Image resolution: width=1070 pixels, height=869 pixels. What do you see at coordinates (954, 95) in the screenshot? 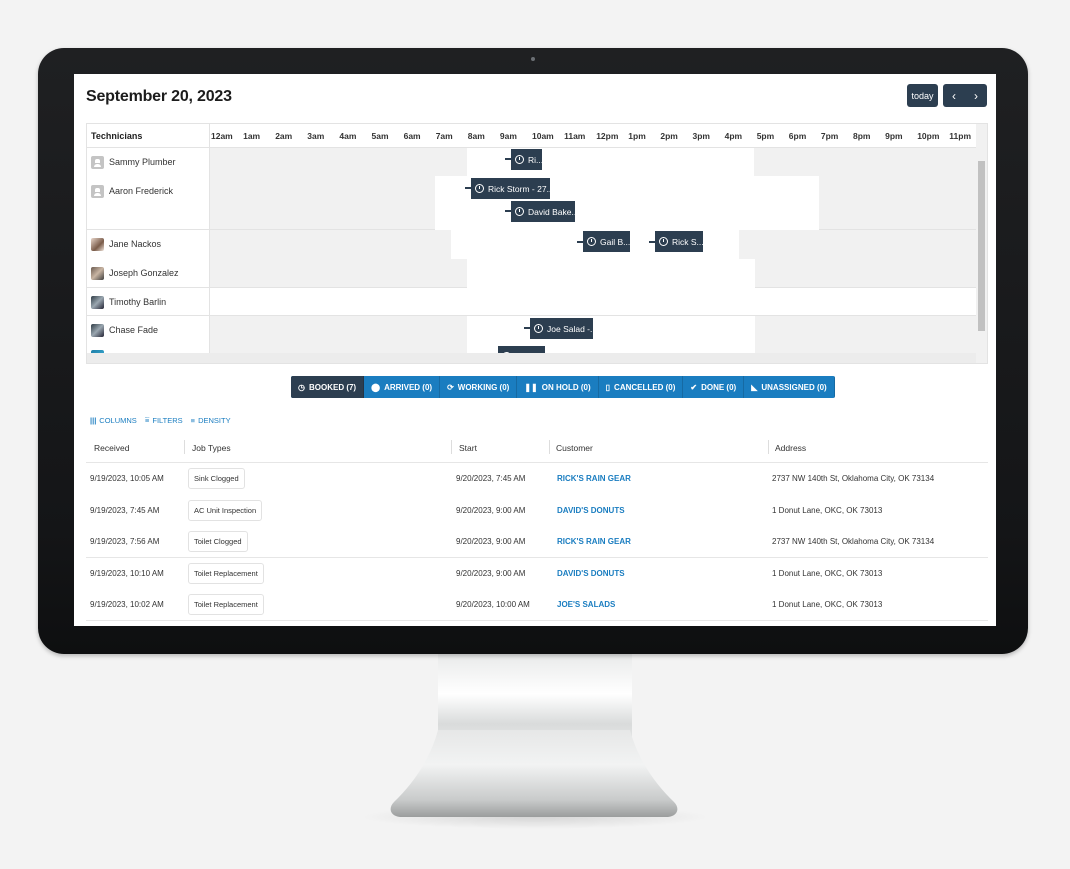
I see `prev-day-button: ‹` at bounding box center [954, 95].